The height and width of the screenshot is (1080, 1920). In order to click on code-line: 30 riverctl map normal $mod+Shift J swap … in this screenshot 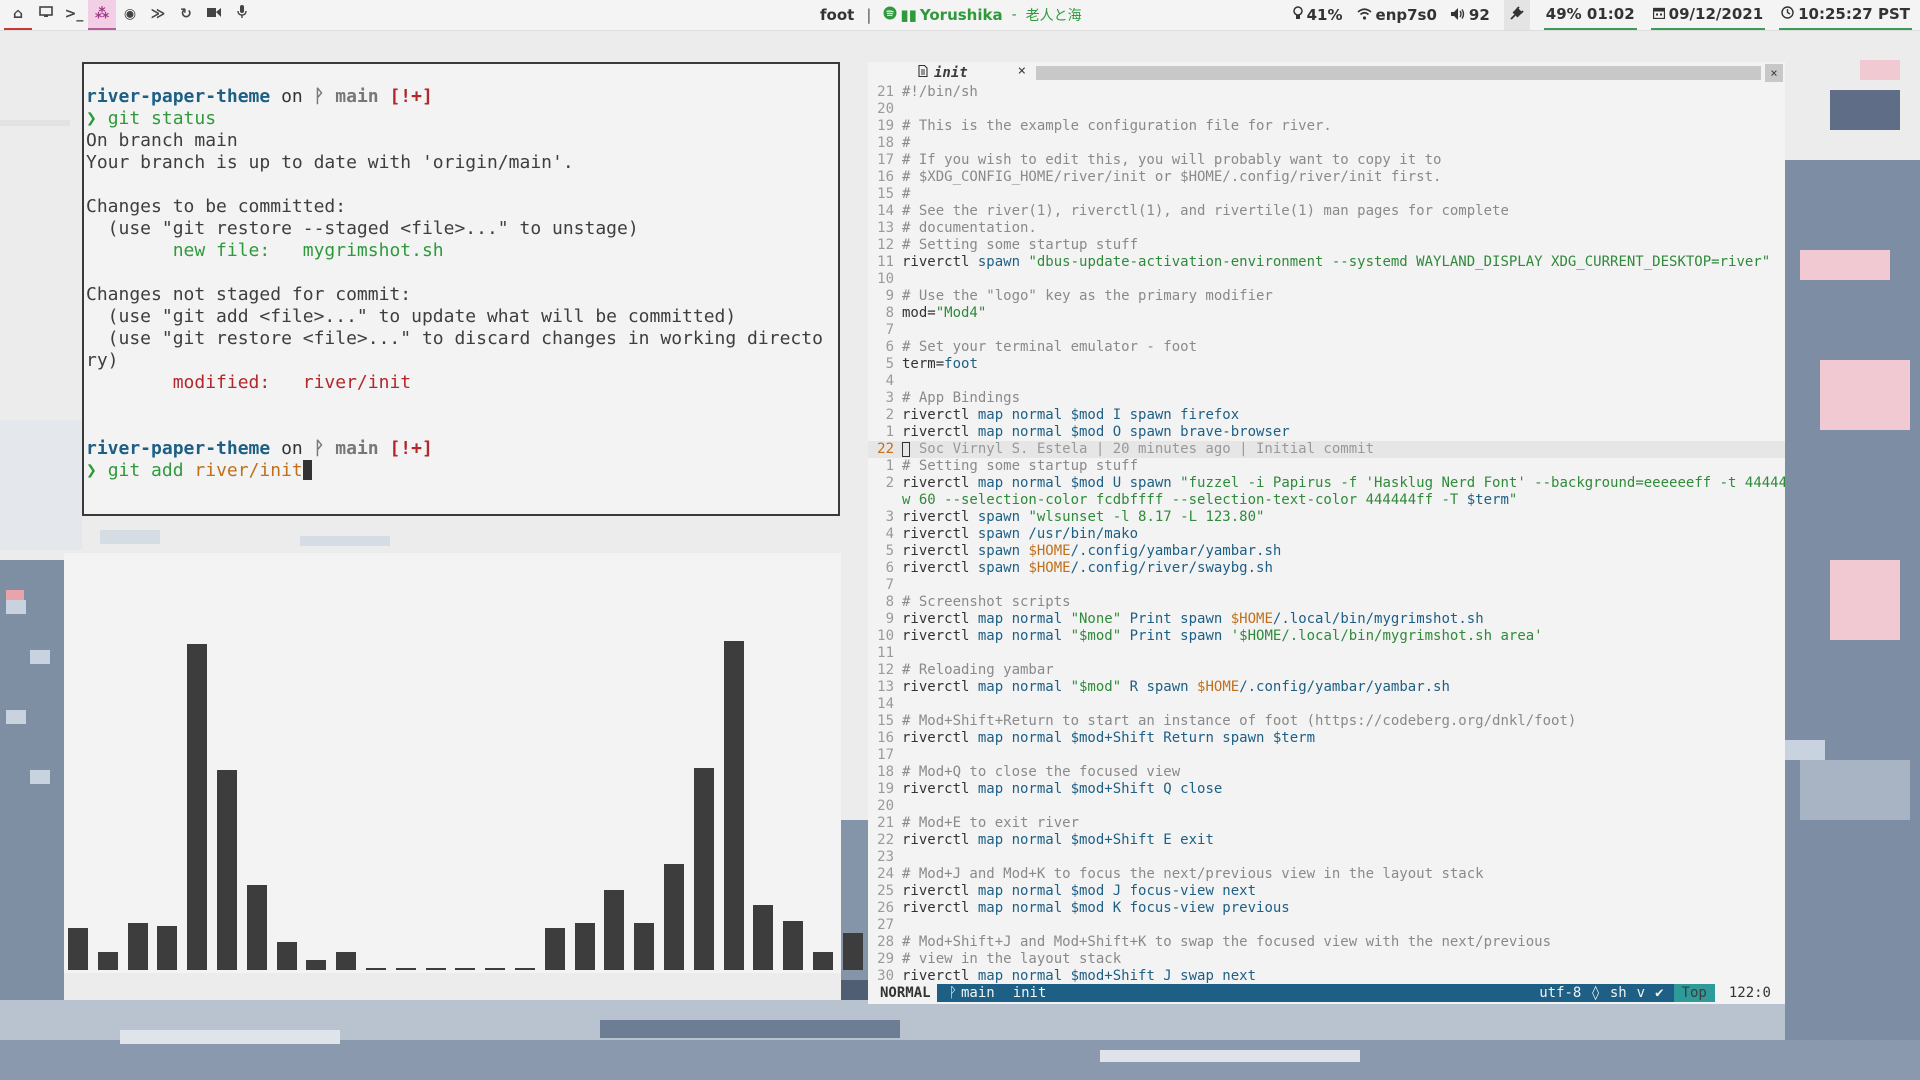, I will do `click(1326, 976)`.